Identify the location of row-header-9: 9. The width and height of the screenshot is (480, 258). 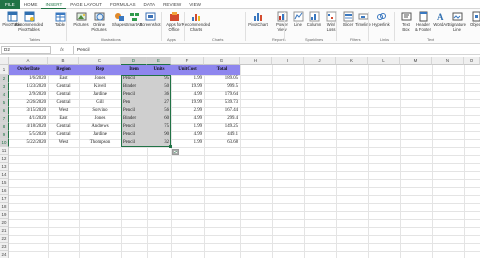
(4, 135).